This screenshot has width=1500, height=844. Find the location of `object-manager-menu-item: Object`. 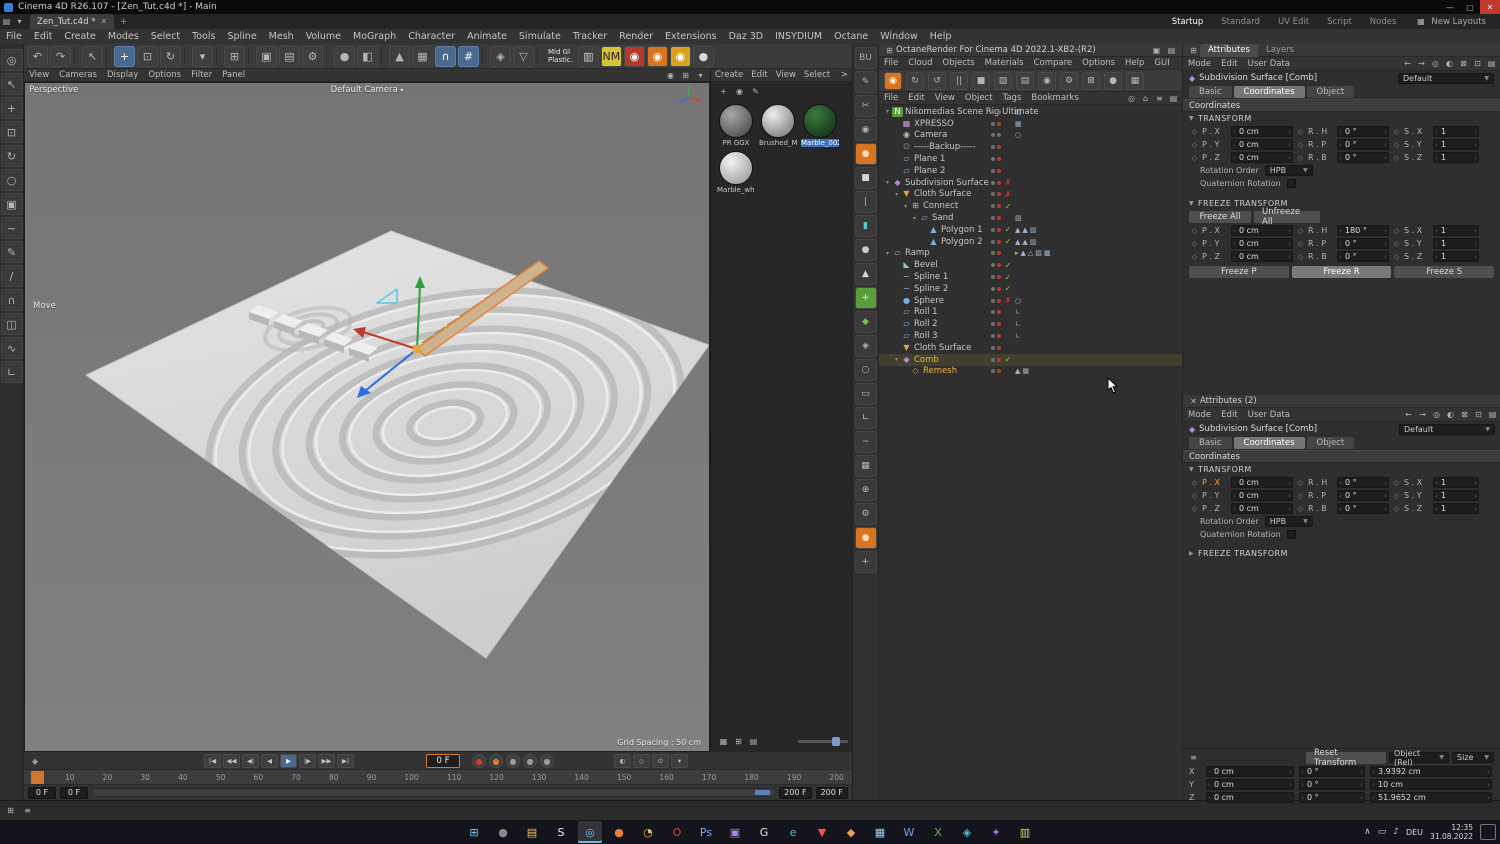

object-manager-menu-item: Object is located at coordinates (979, 98).